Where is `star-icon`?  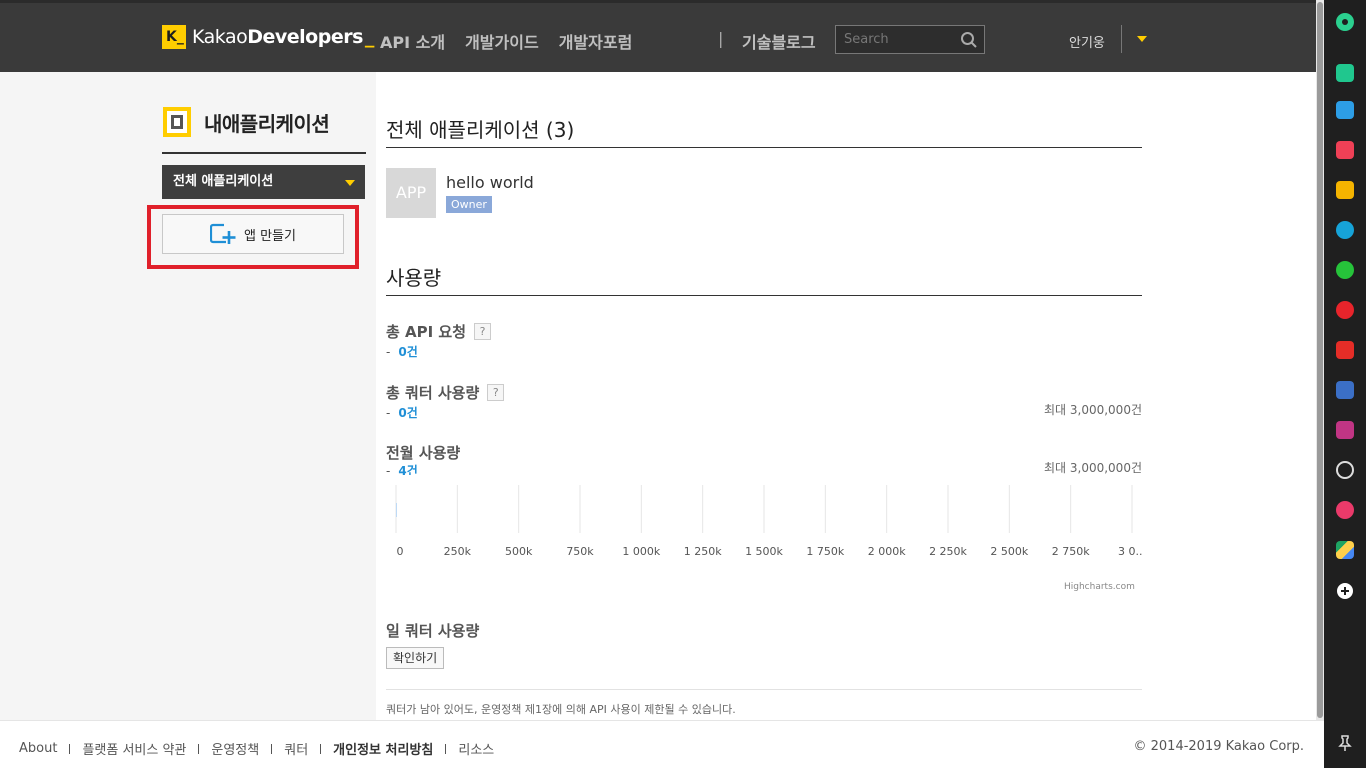
star-icon is located at coordinates (1345, 190).